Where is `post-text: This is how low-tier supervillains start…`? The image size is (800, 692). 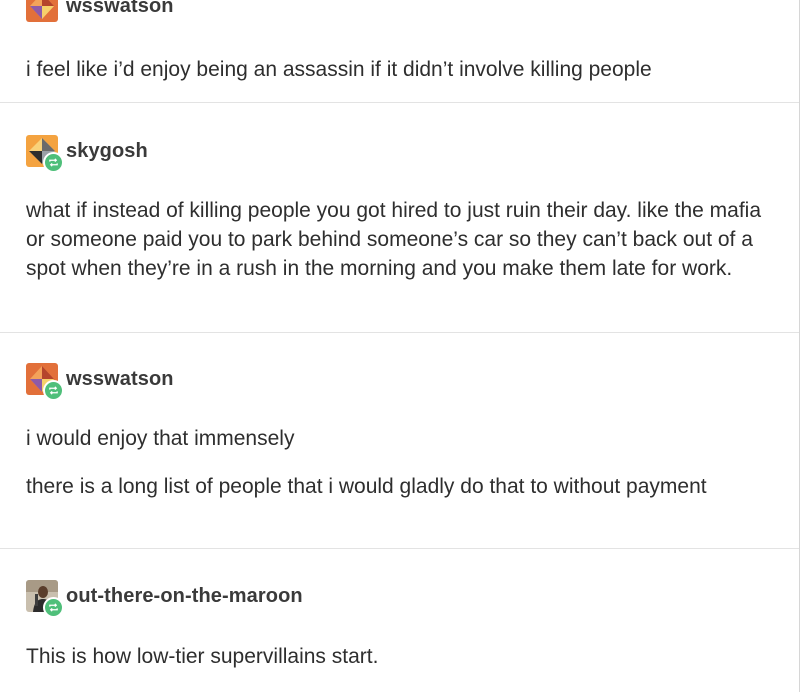 post-text: This is how low-tier supervillains start… is located at coordinates (202, 656).